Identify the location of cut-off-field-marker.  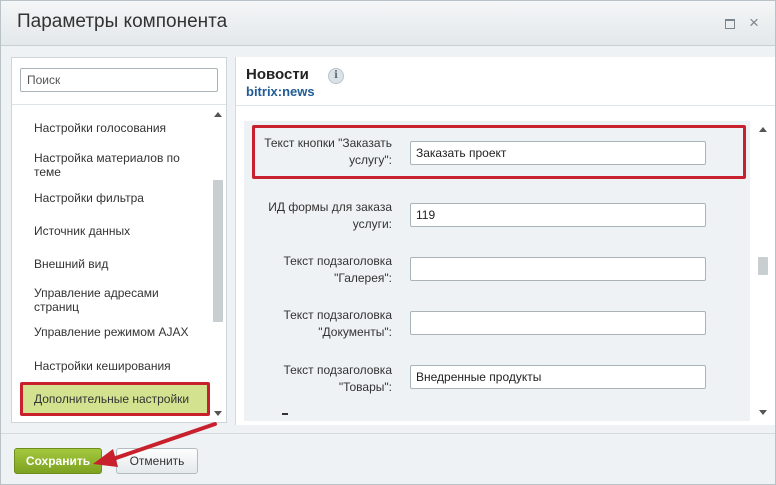
(285, 414).